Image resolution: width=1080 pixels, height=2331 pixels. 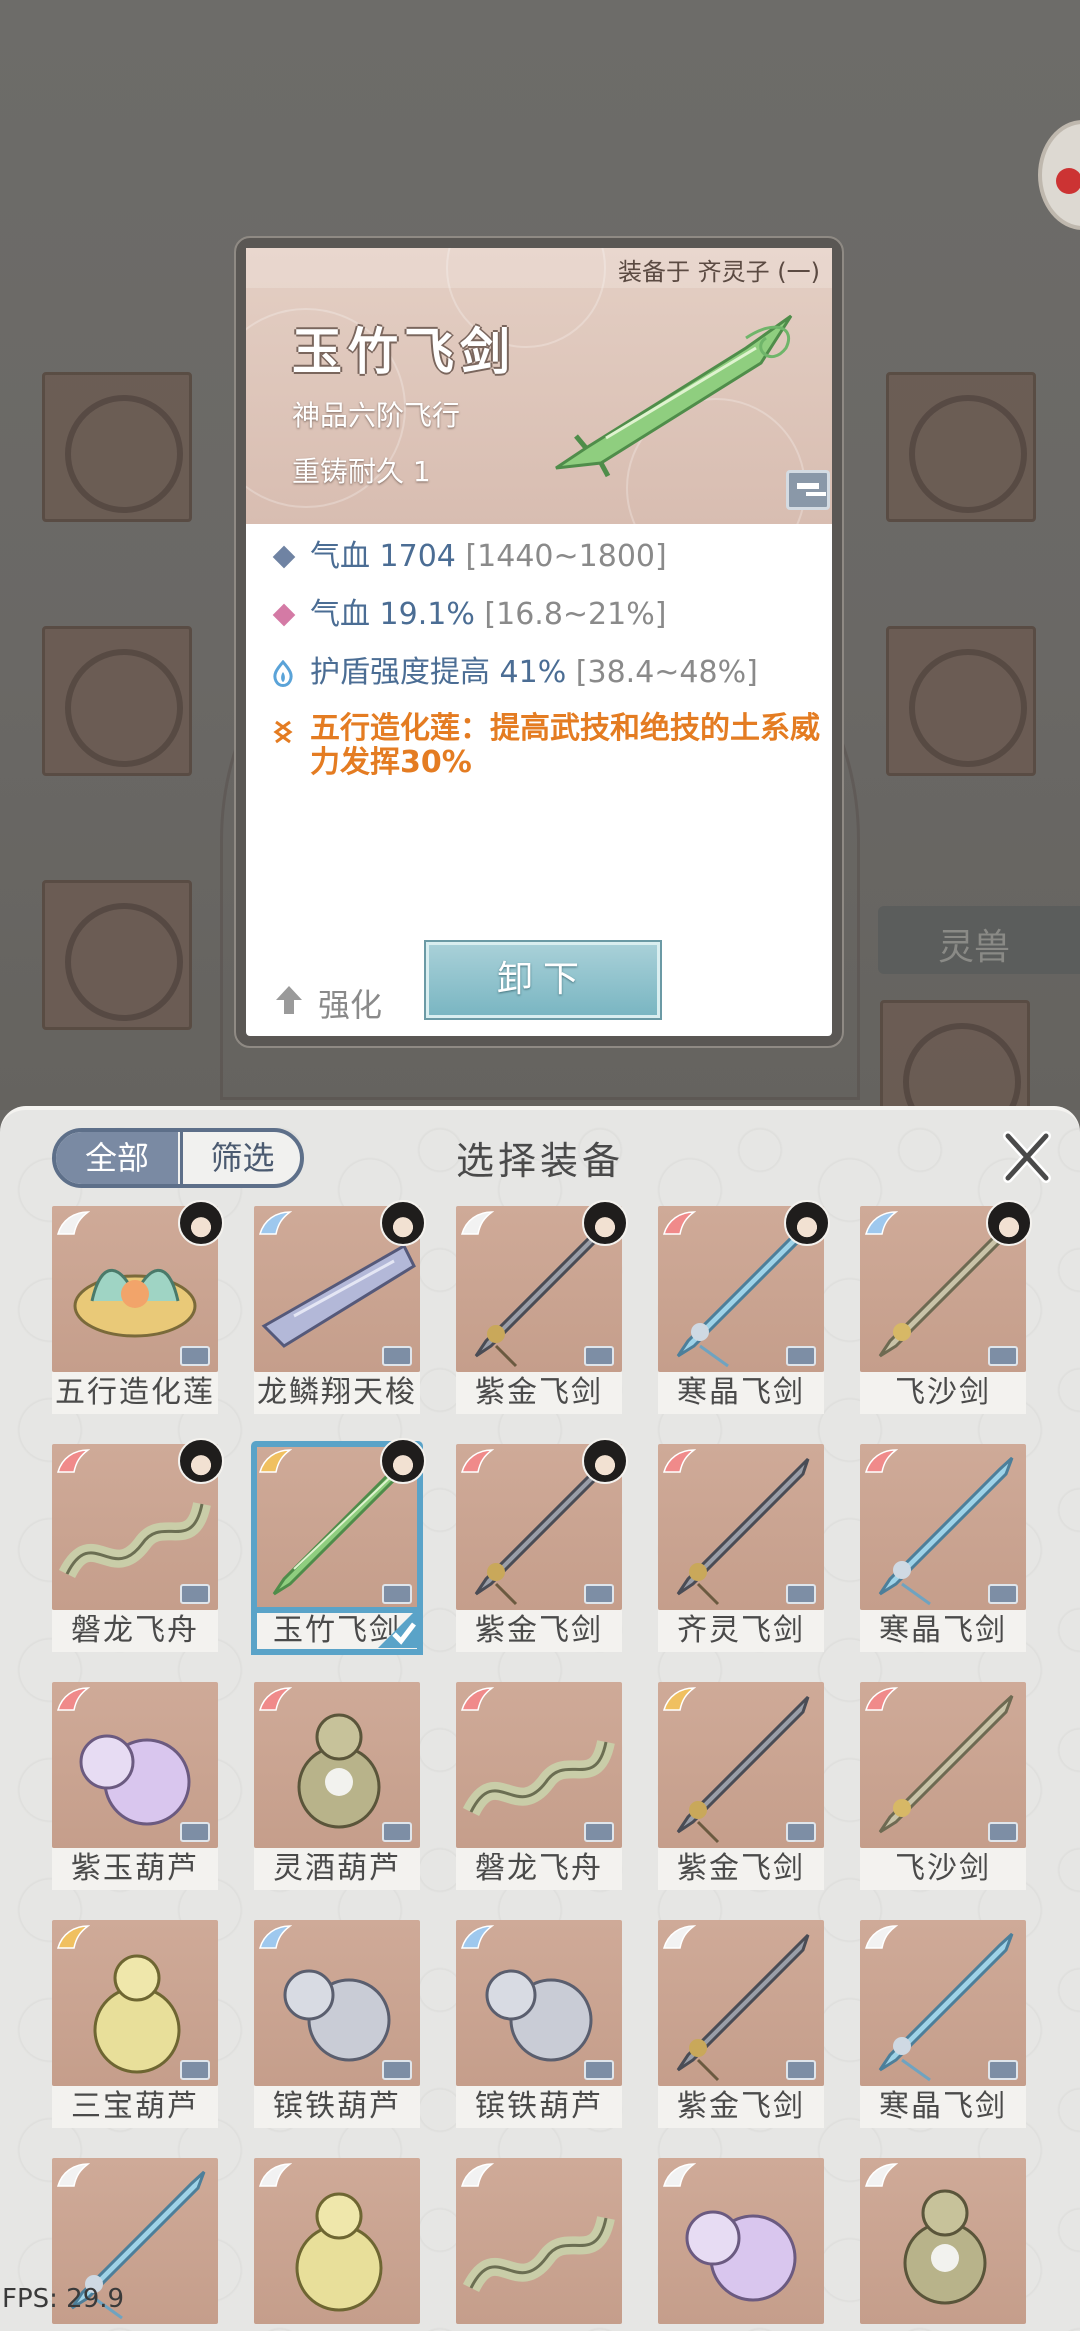 What do you see at coordinates (135, 2024) in the screenshot?
I see `equipment-tile: 三宝葫芦` at bounding box center [135, 2024].